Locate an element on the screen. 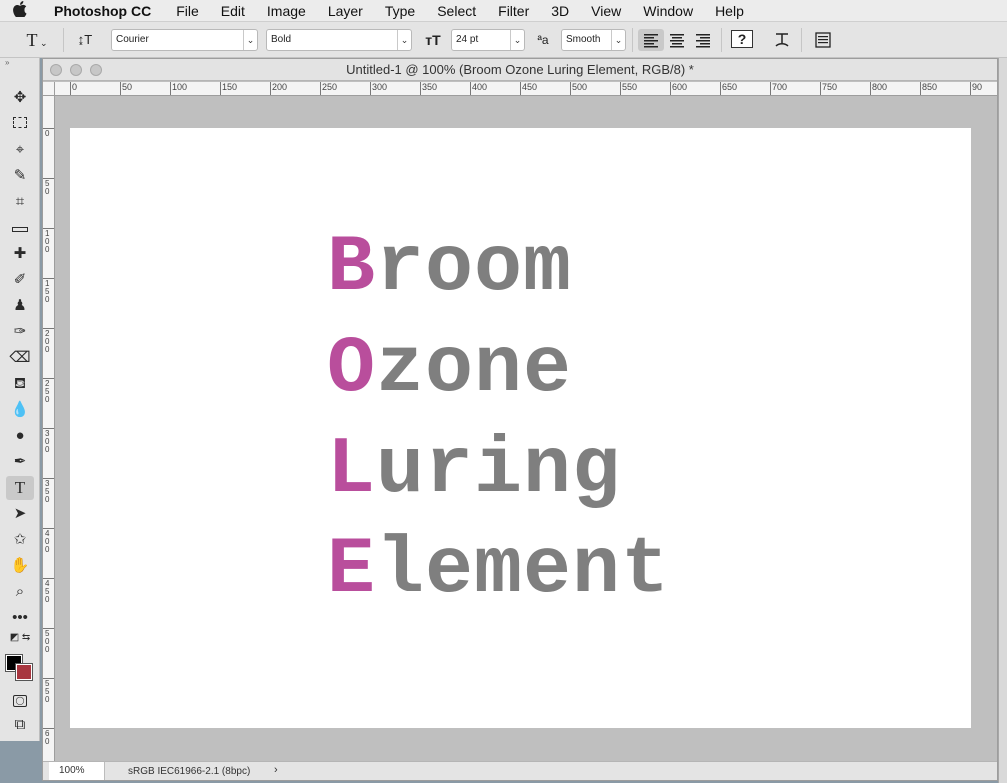 This screenshot has width=1007, height=783. antialias-icon: ªa is located at coordinates (543, 40).